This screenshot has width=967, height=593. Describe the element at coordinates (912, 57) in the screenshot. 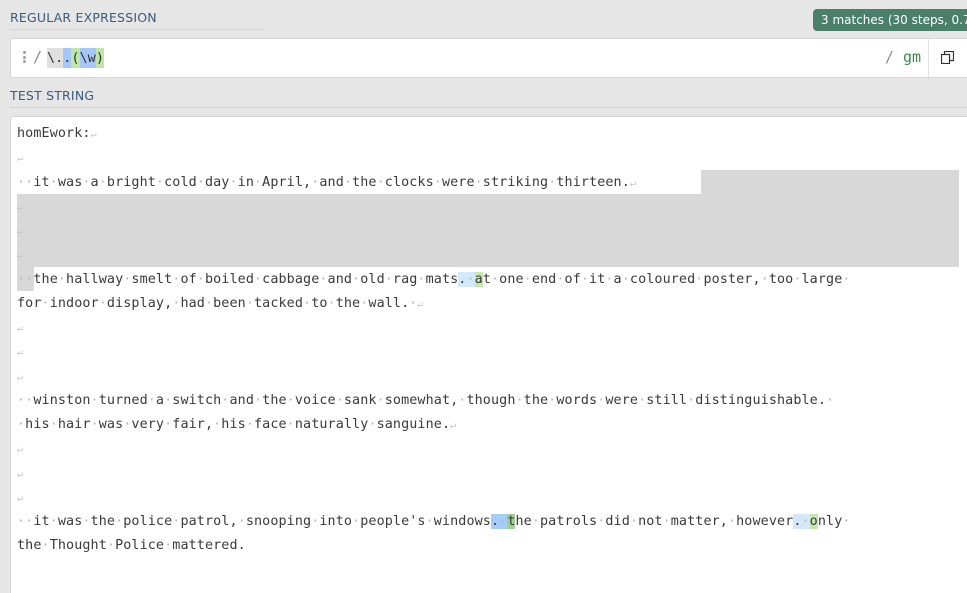

I see `flags-value: gm` at that location.